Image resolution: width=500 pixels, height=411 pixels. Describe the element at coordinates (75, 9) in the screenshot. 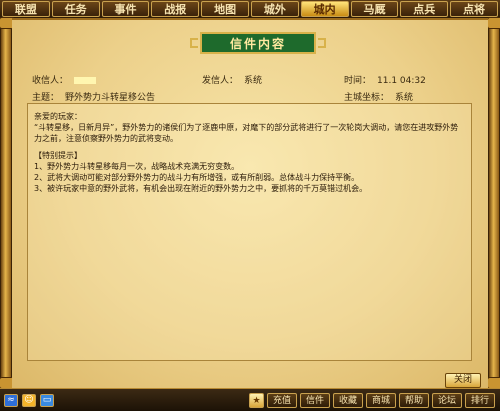

I see `tab-tasks: 任务` at that location.